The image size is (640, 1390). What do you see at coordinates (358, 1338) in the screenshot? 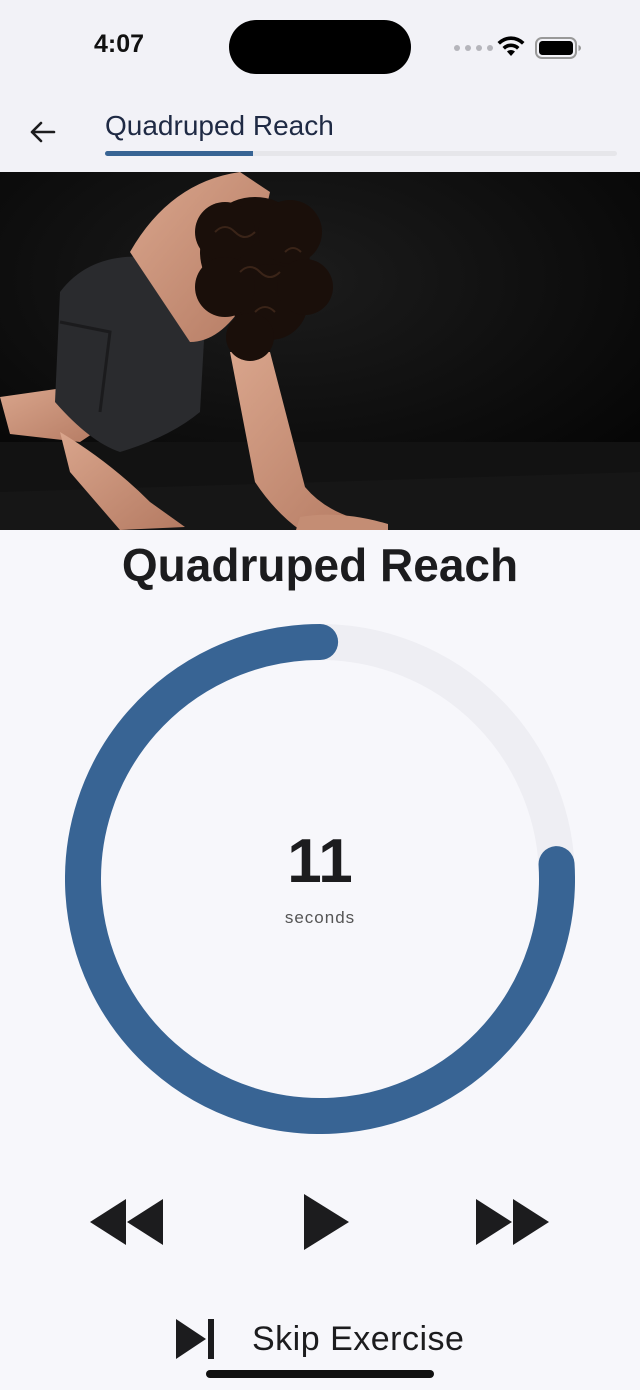
I see `skip-exercise-label: Skip Exercise` at bounding box center [358, 1338].